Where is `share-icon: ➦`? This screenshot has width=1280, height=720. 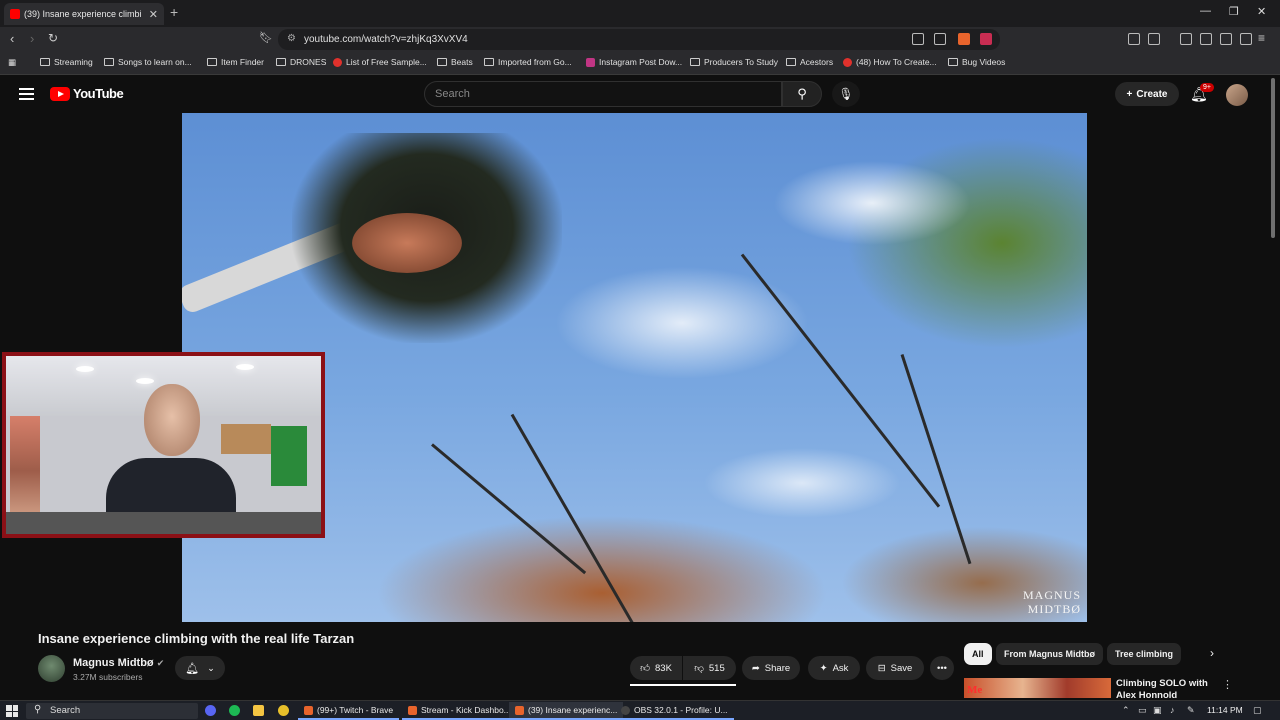 share-icon: ➦ is located at coordinates (755, 668).